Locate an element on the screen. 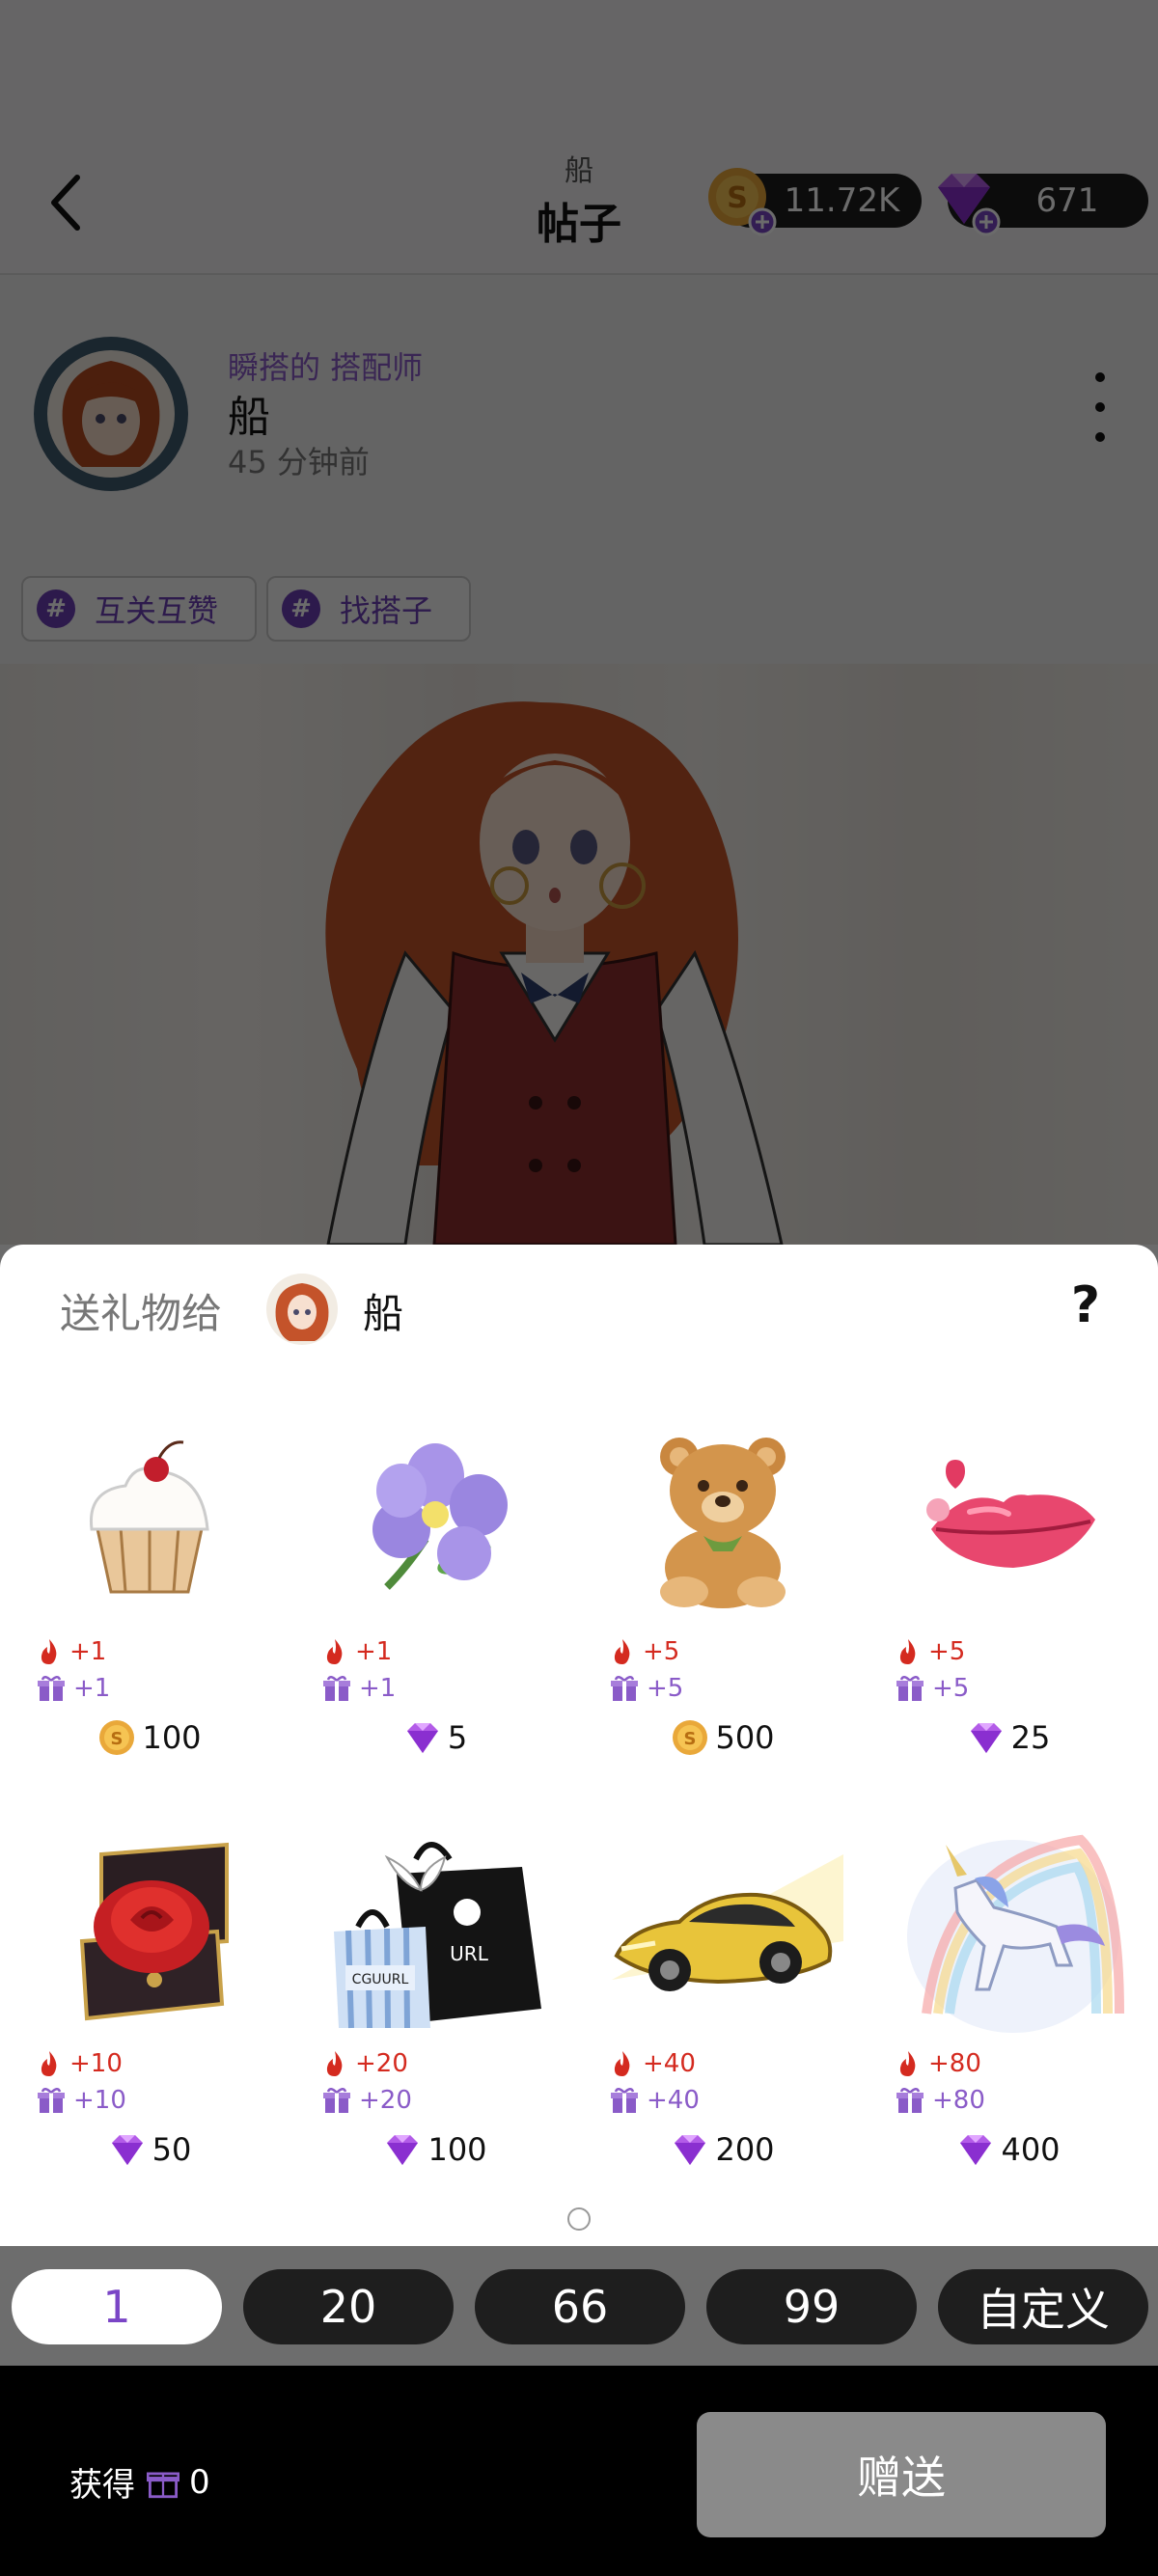  recipient-name: 船 is located at coordinates (383, 1314).